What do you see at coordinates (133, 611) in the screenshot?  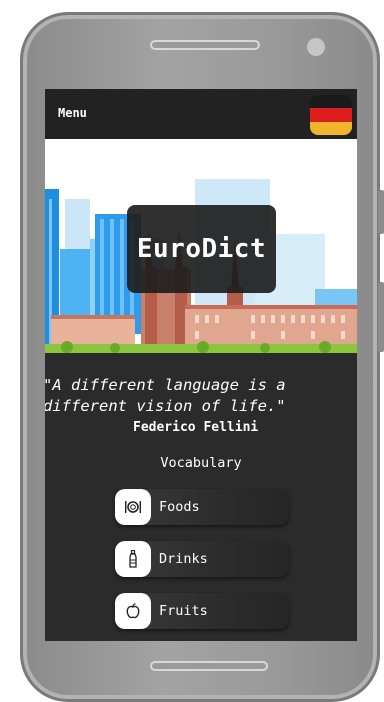 I see `apple-icon` at bounding box center [133, 611].